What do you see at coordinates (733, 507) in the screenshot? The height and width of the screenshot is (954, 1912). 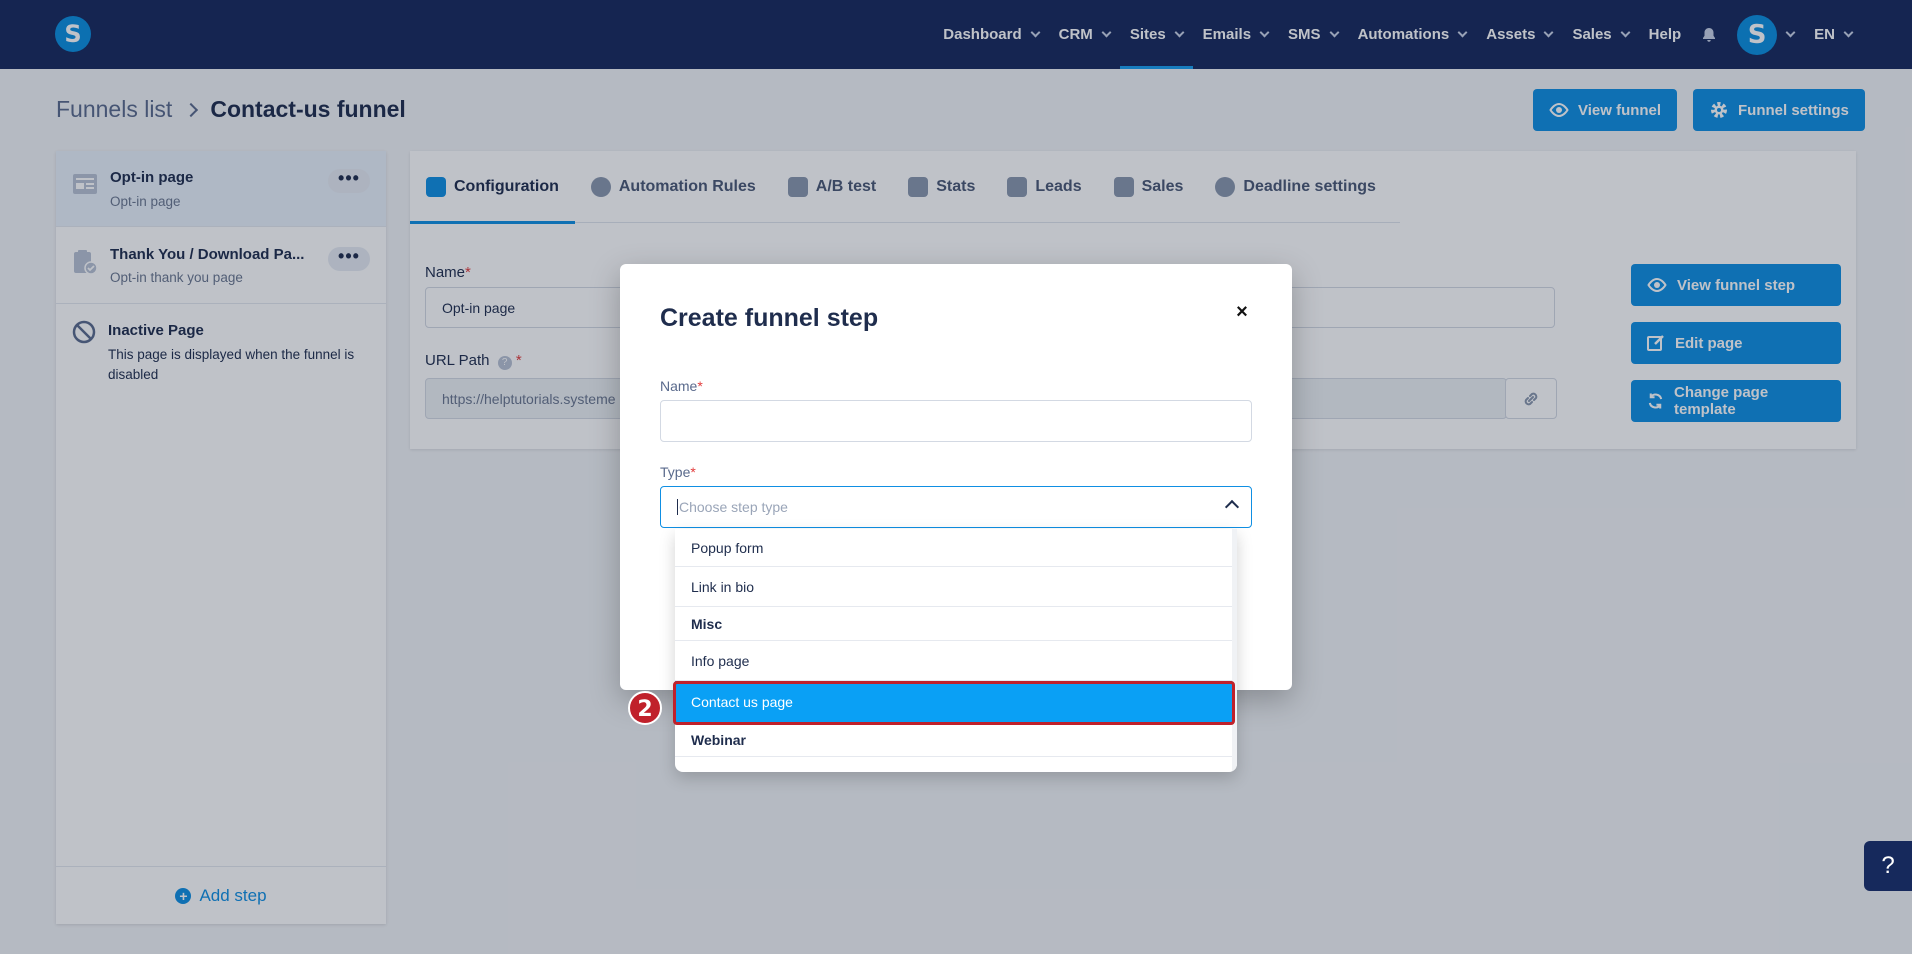 I see `select-placeholder: Choose step type` at bounding box center [733, 507].